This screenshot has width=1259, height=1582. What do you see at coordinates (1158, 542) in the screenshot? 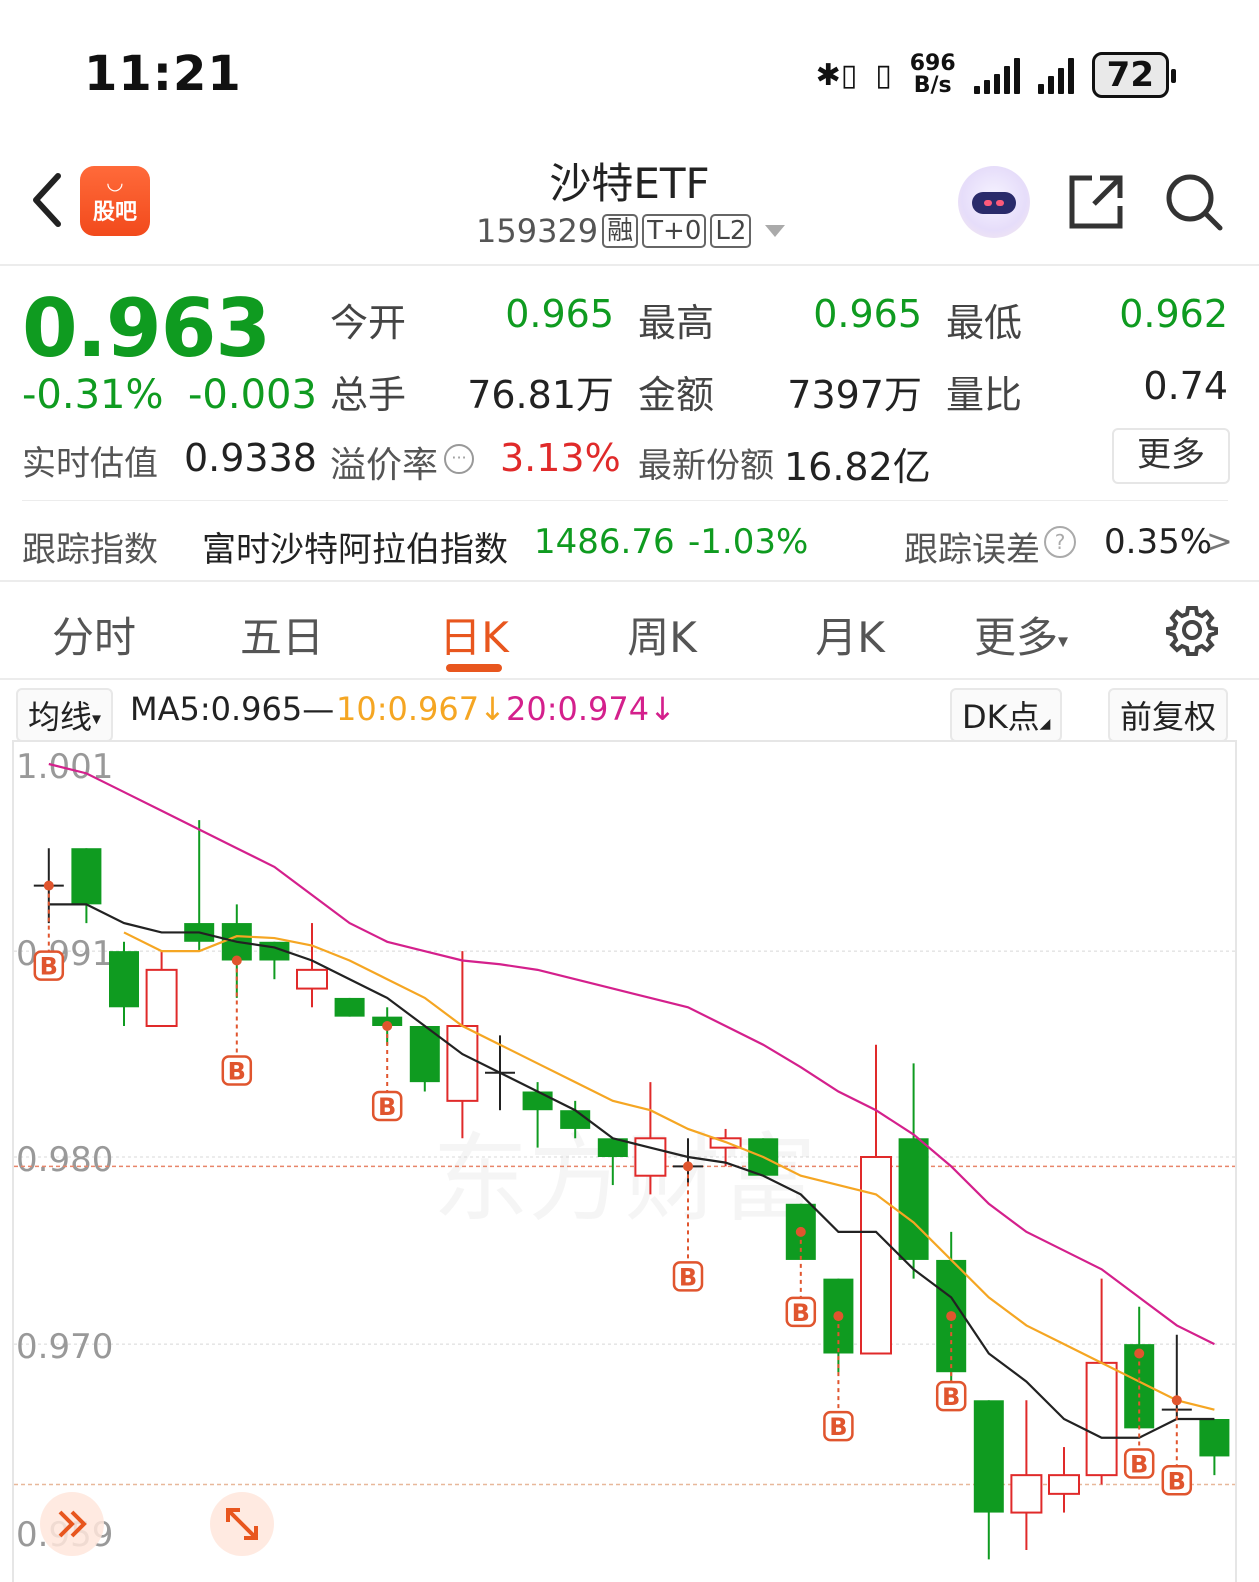
I see `tracking-error-value: 0.35%` at bounding box center [1158, 542].